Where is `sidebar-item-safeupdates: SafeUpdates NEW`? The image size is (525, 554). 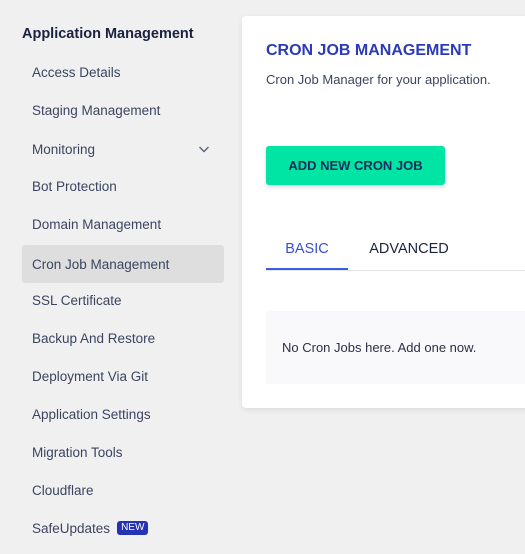 sidebar-item-safeupdates: SafeUpdates NEW is located at coordinates (123, 528).